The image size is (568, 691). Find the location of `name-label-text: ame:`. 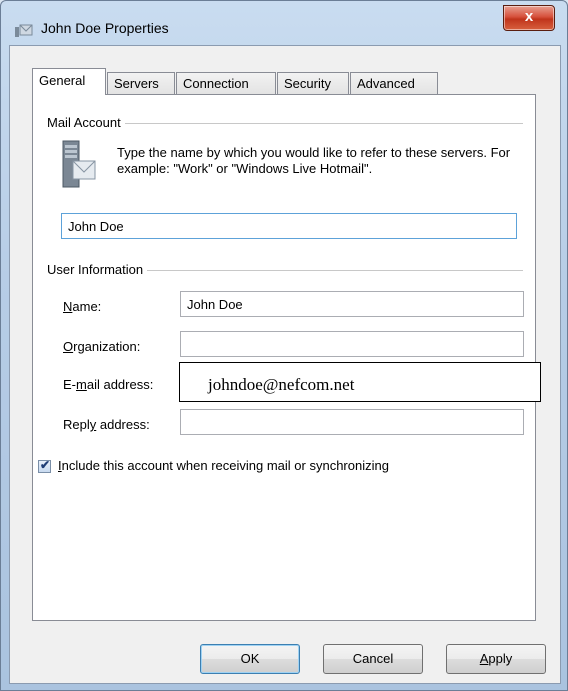

name-label-text: ame: is located at coordinates (87, 306).